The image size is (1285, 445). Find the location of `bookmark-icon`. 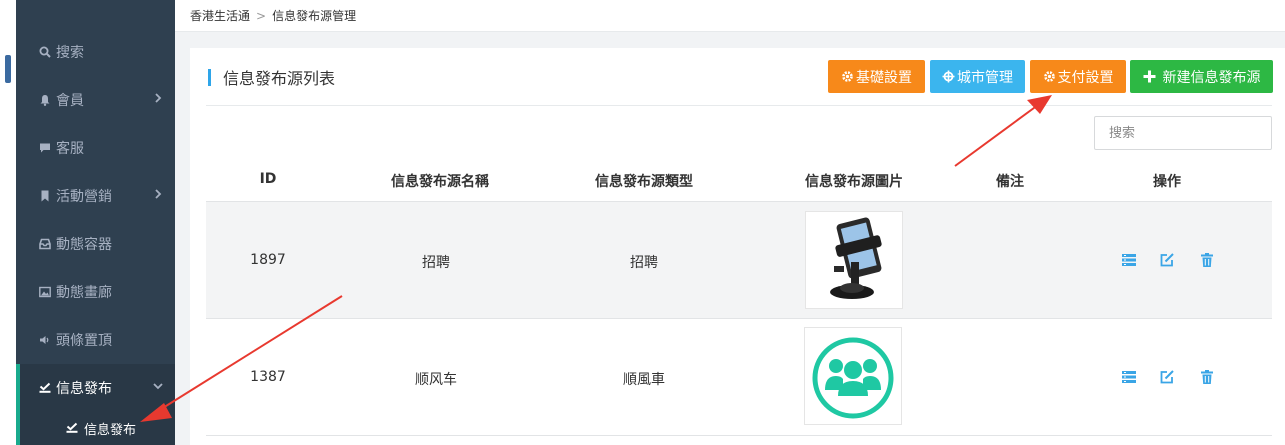

bookmark-icon is located at coordinates (45, 196).